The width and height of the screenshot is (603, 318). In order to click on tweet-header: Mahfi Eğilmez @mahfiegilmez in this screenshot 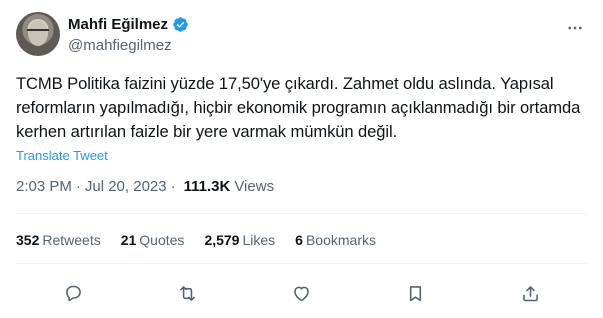, I will do `click(301, 34)`.